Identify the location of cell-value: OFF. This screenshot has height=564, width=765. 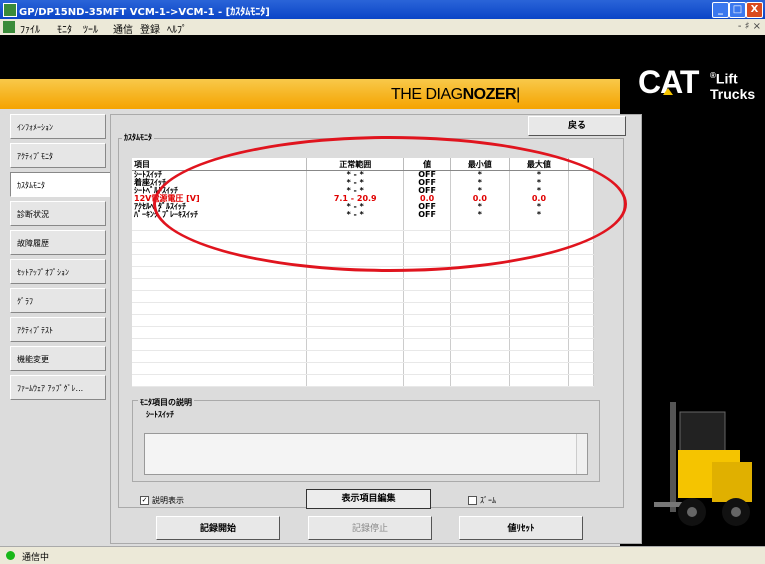
(427, 215).